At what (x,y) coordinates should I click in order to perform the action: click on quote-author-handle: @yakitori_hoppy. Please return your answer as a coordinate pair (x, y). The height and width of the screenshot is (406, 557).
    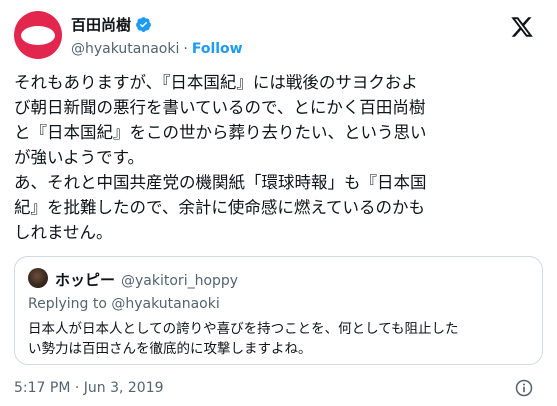
    Looking at the image, I should click on (180, 281).